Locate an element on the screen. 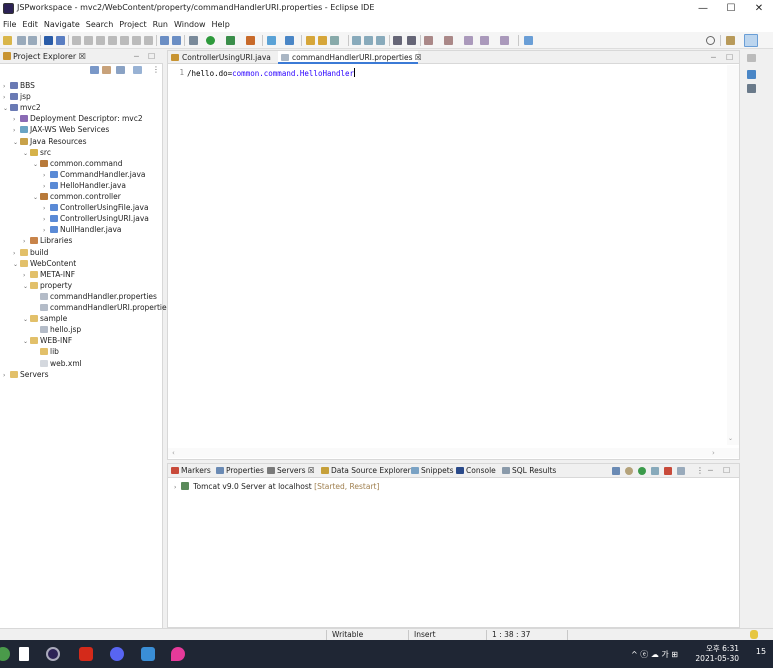  notification-center: 15 is located at coordinates (761, 654).